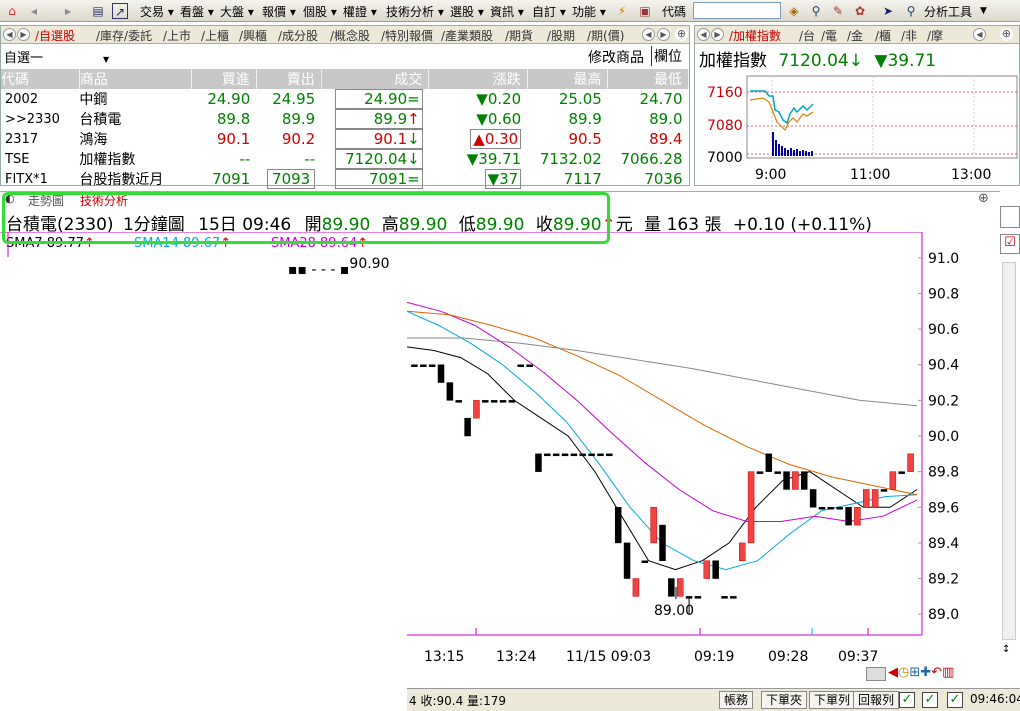  I want to click on quote-tab: /上市, so click(177, 35).